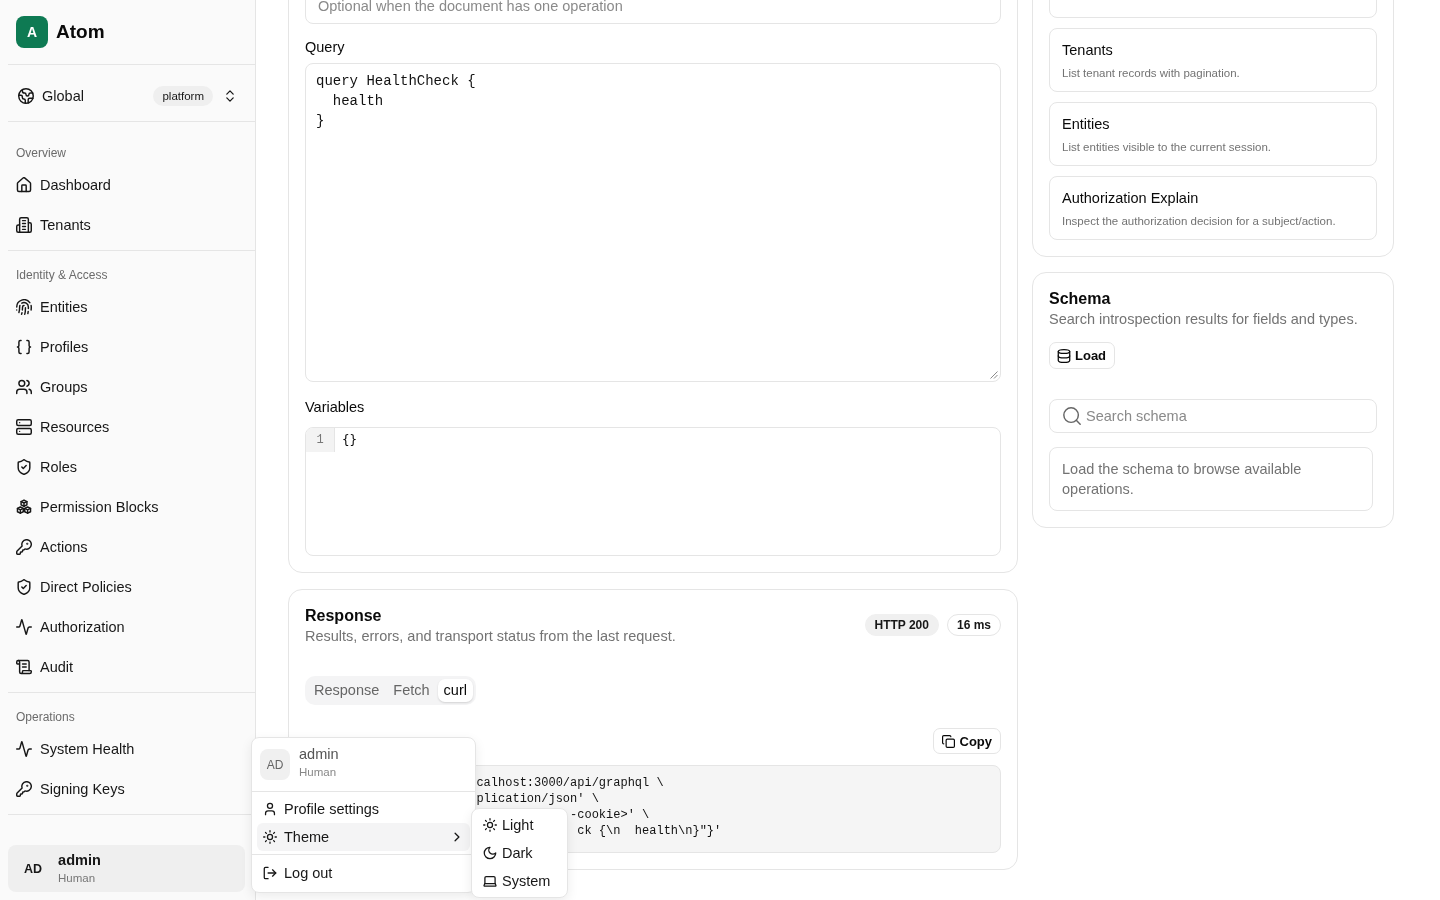 The image size is (1440, 900). I want to click on nav-item: Actions, so click(127, 547).